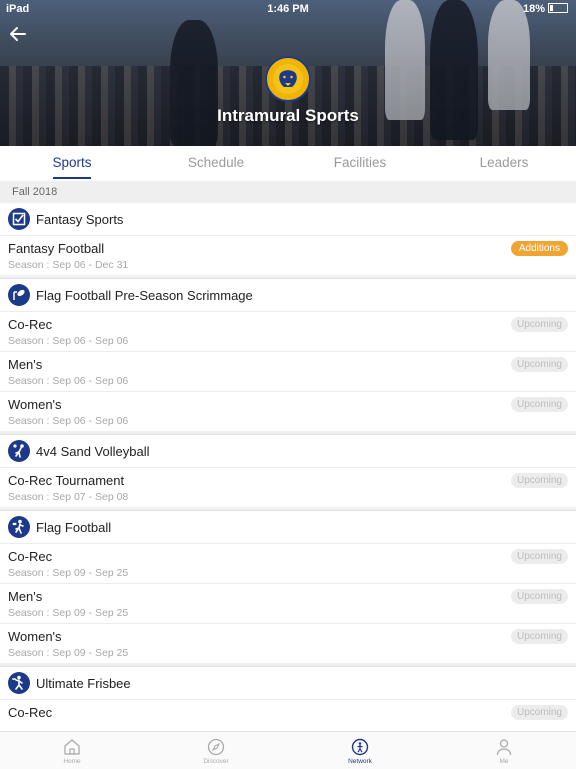  Describe the element at coordinates (288, 563) in the screenshot. I see `list-item: Co-Rec Season : Sep 09 - Sep 25 Upcoming` at that location.